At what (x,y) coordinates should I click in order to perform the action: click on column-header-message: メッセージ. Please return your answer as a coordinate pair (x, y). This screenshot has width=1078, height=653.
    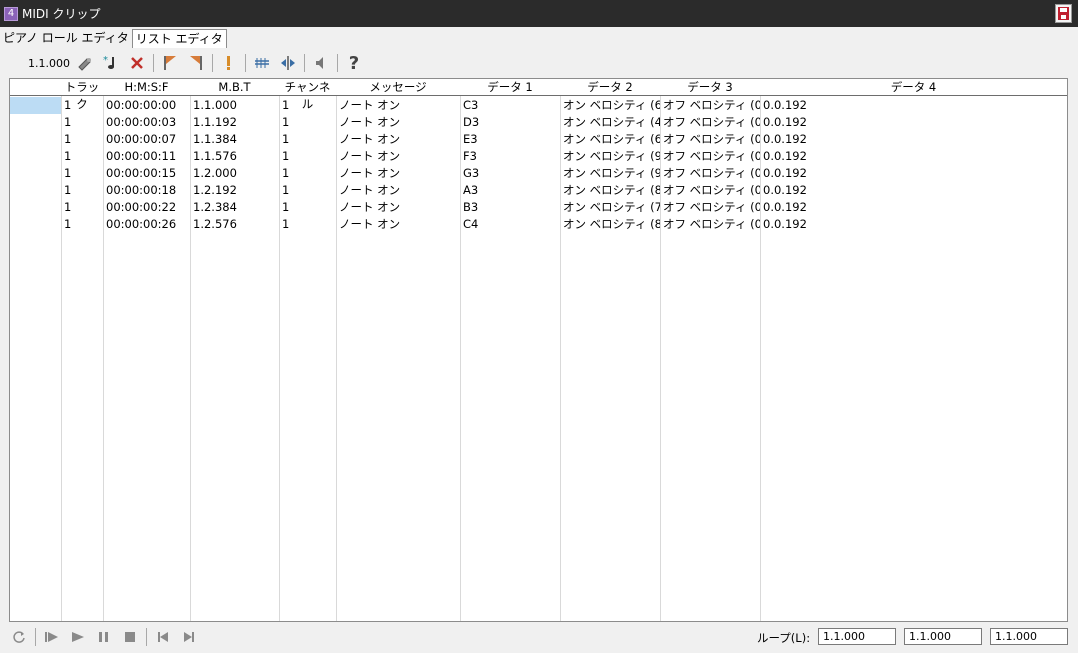
    Looking at the image, I should click on (398, 87).